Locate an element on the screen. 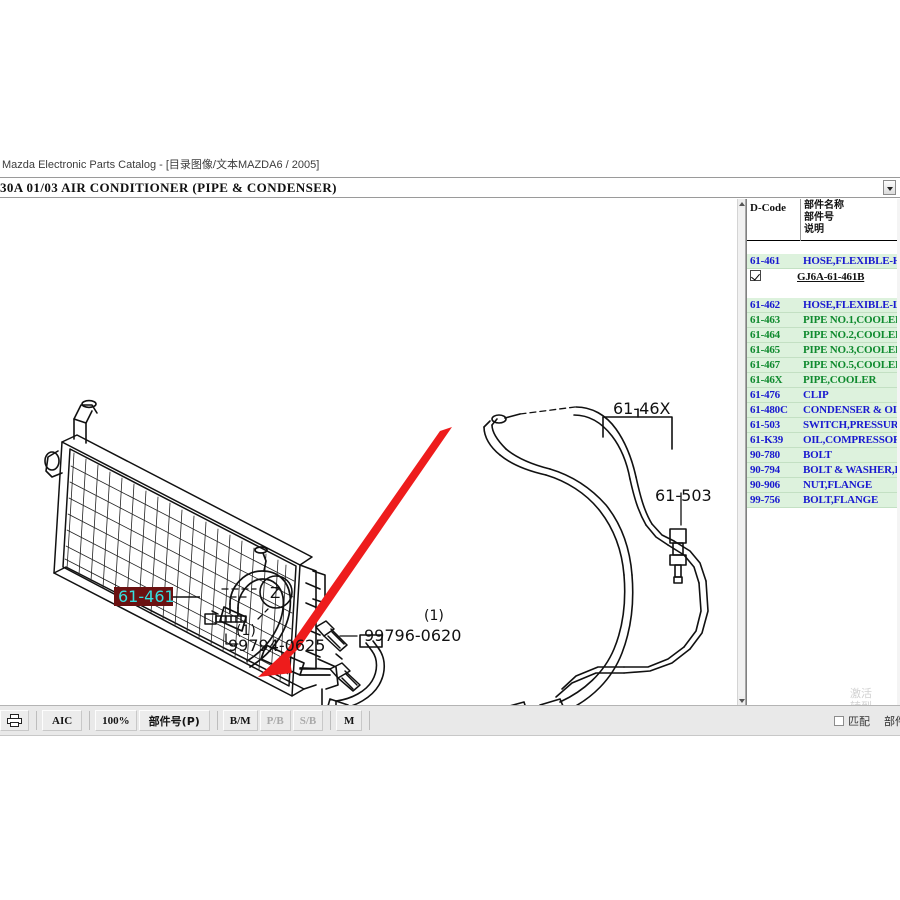 The image size is (900, 900). column-header-description: 部件名称 部件号 说明 is located at coordinates (851, 218).